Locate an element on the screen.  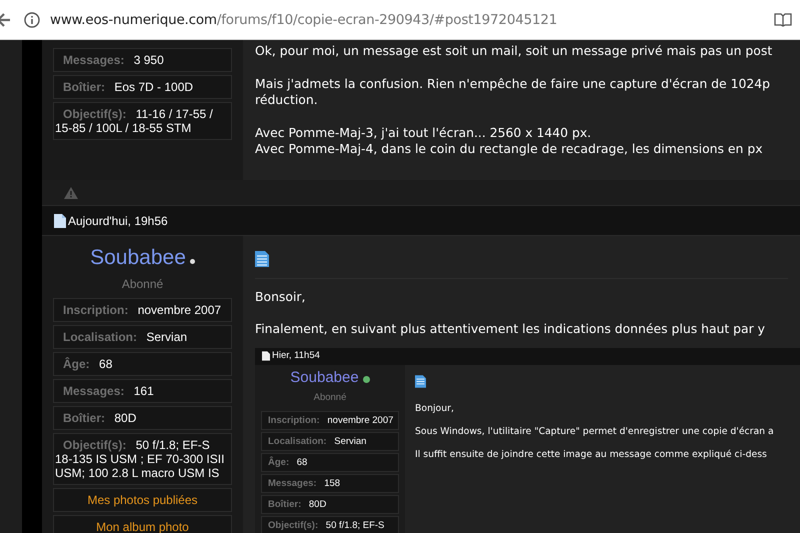
profile-field: Objectif(s): 50 f/1.8; EF-S is located at coordinates (330, 524).